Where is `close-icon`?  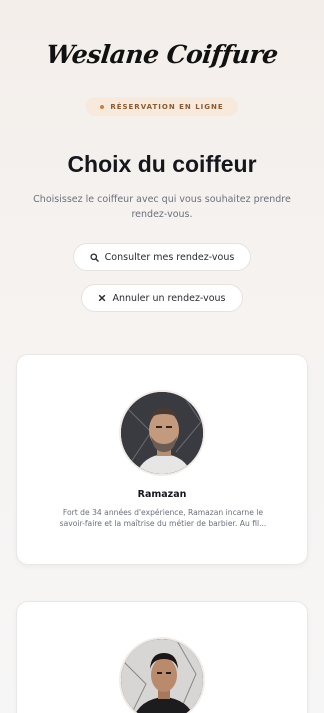
close-icon is located at coordinates (102, 298).